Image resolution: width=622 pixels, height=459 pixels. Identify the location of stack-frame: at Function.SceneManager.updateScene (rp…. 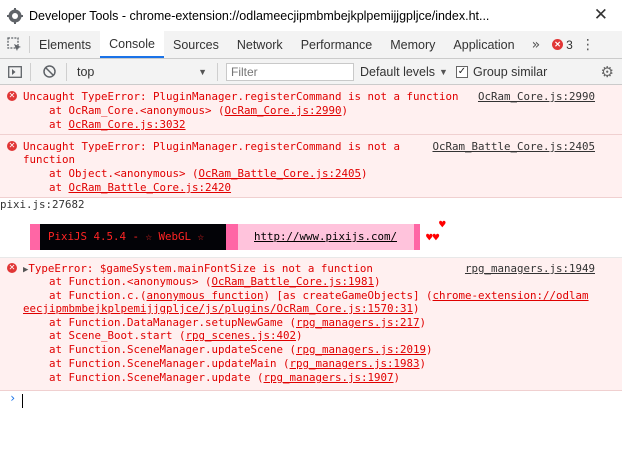
(228, 349).